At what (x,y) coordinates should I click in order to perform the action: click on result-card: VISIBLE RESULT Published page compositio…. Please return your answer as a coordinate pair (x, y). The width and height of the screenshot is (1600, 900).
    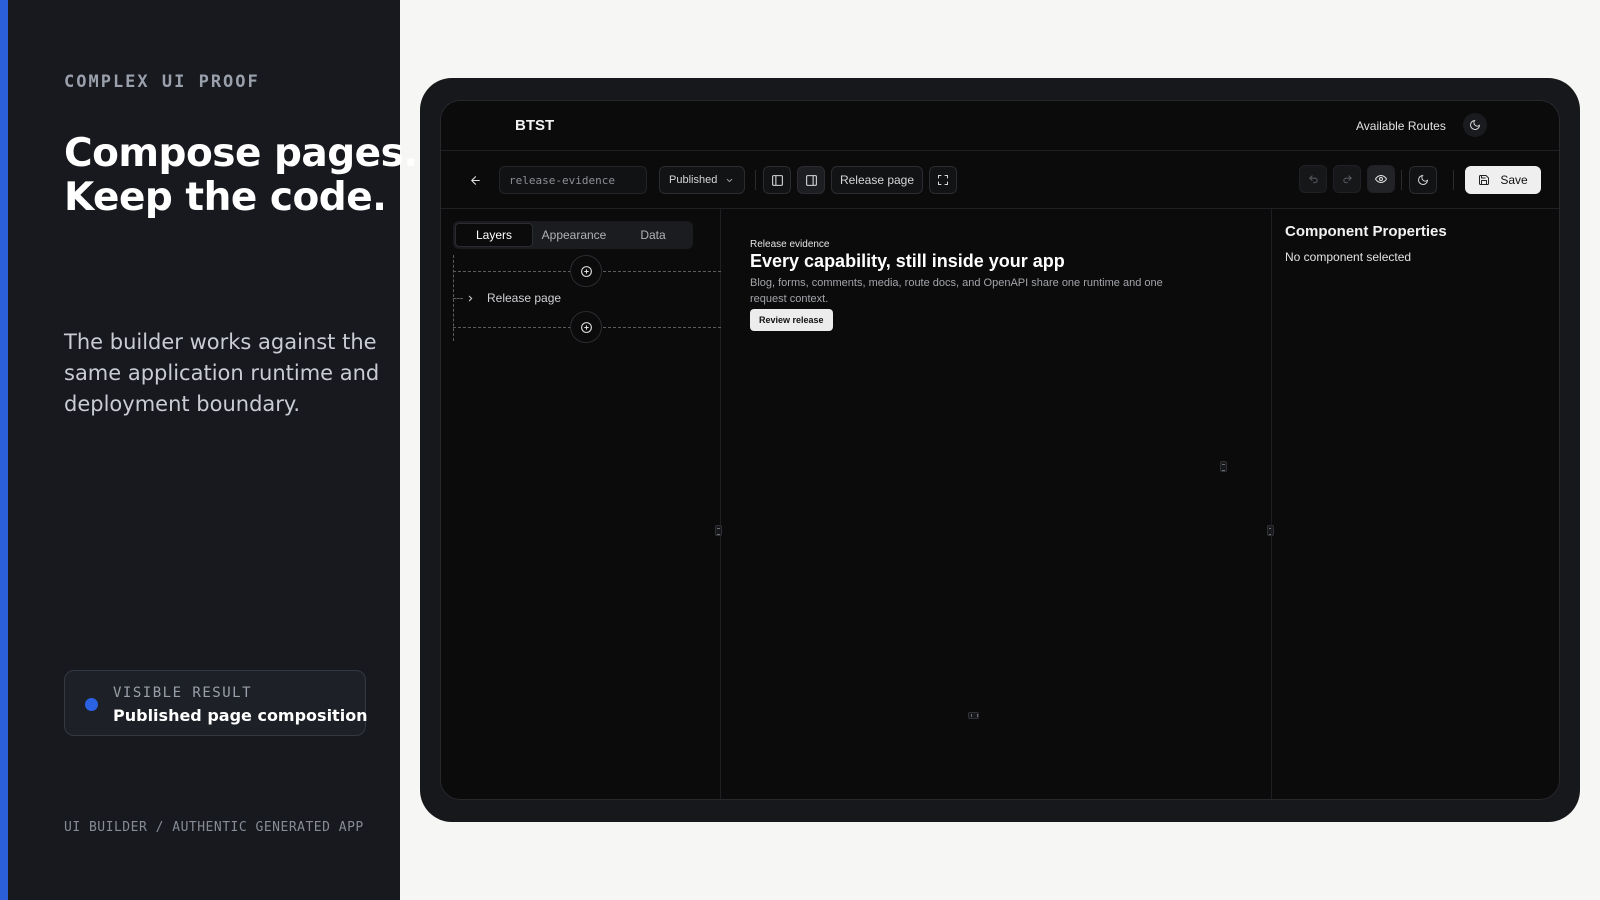
    Looking at the image, I should click on (216, 703).